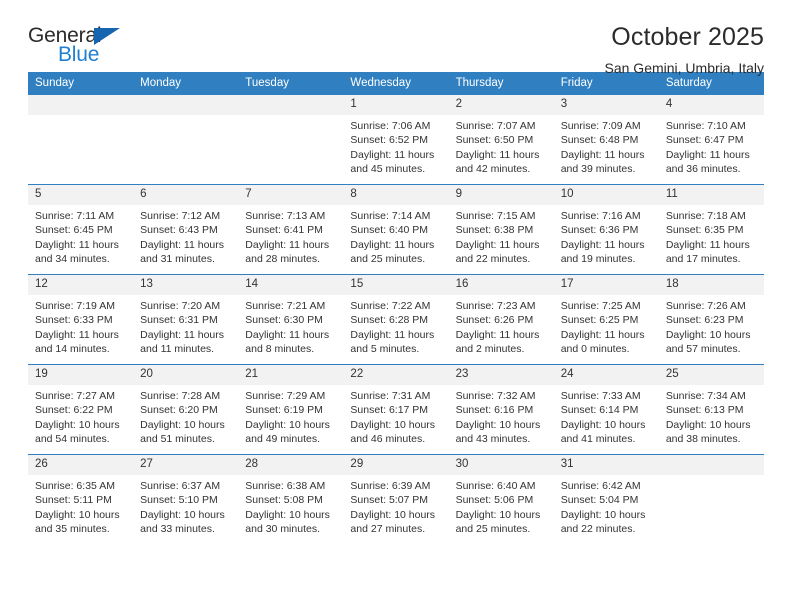 This screenshot has width=792, height=612. Describe the element at coordinates (396, 105) in the screenshot. I see `day-number: 1` at that location.